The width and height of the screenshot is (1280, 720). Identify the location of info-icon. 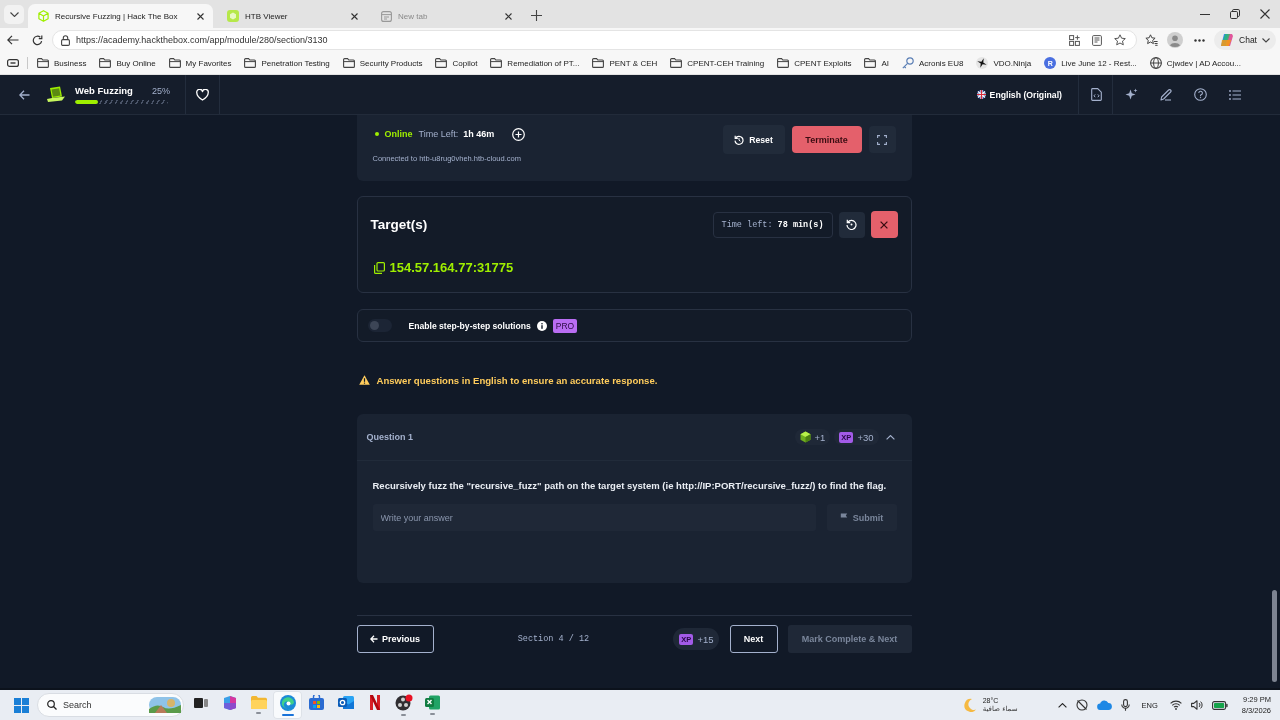
(541, 325).